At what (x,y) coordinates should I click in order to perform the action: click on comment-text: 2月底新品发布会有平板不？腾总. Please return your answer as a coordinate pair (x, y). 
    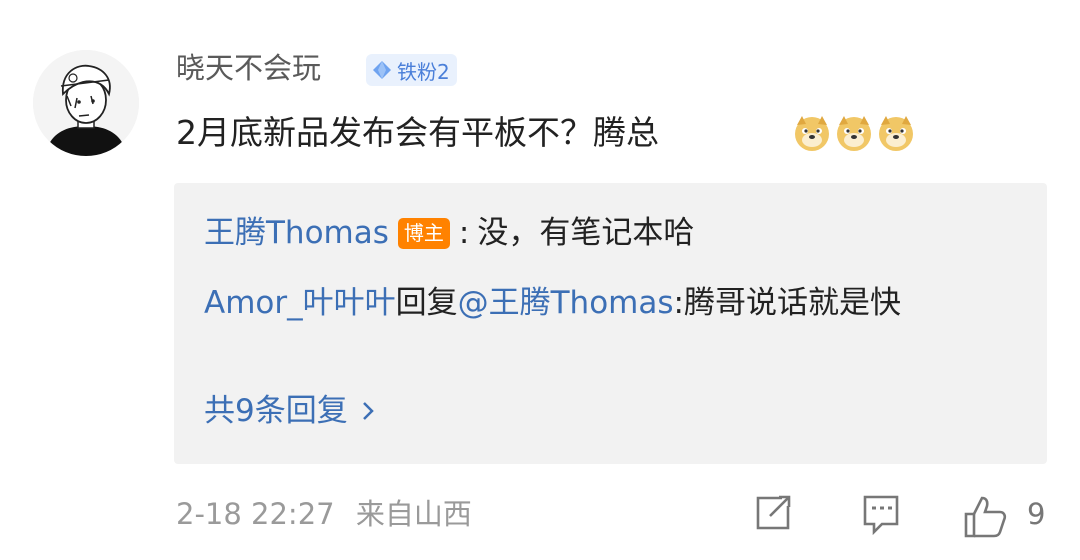
    Looking at the image, I should click on (417, 132).